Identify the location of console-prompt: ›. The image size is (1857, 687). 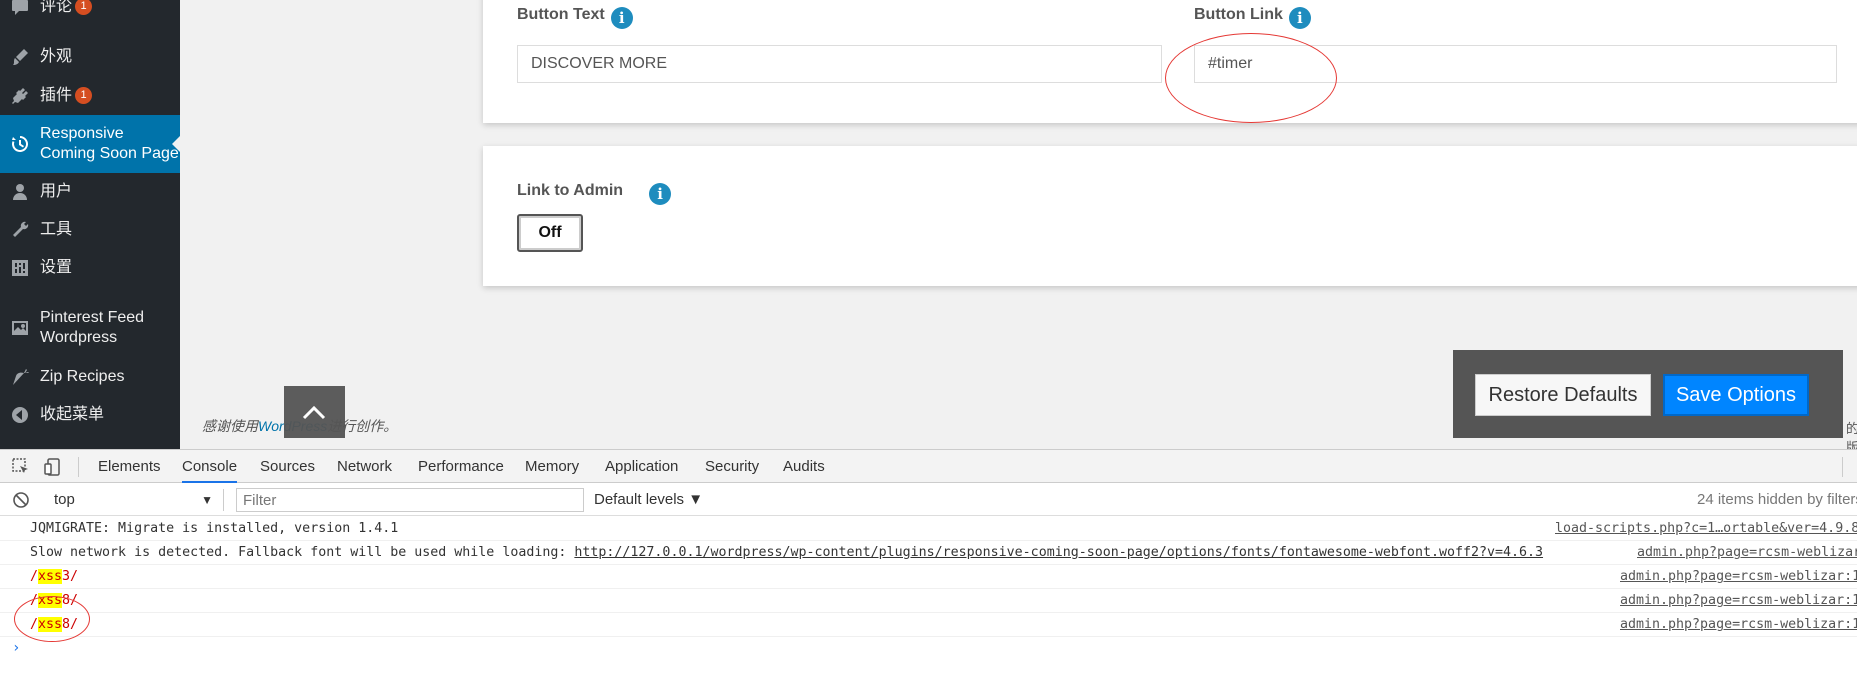
(16, 648).